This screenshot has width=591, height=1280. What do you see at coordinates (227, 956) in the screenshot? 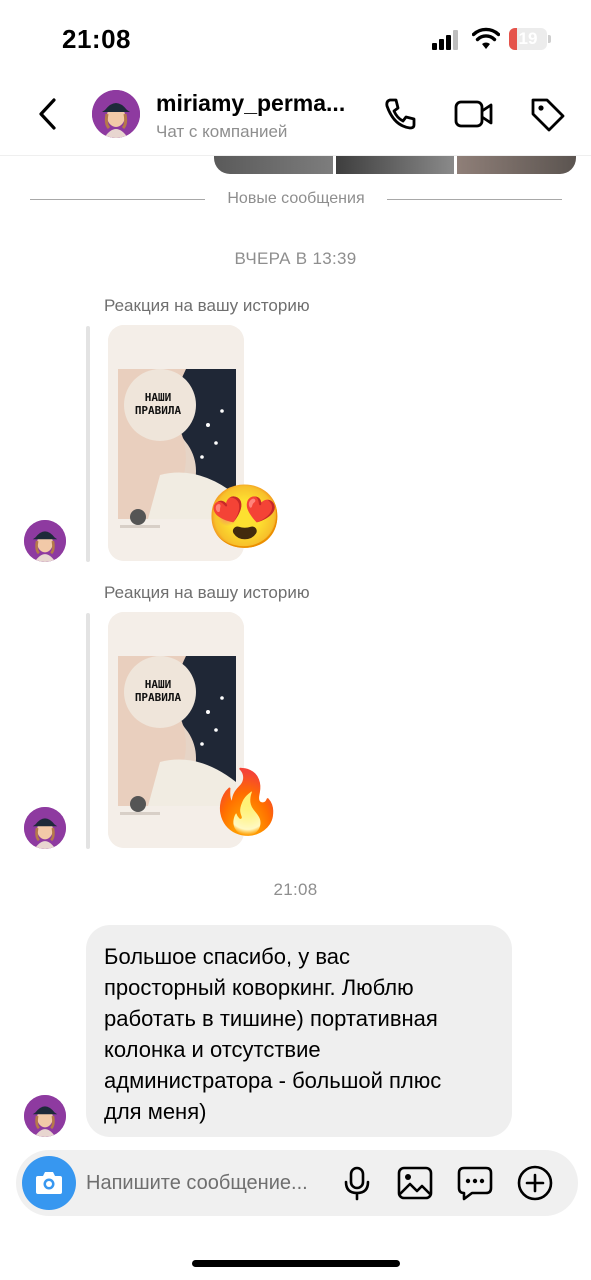
I see `message-line: Большое спасибо, у вас` at bounding box center [227, 956].